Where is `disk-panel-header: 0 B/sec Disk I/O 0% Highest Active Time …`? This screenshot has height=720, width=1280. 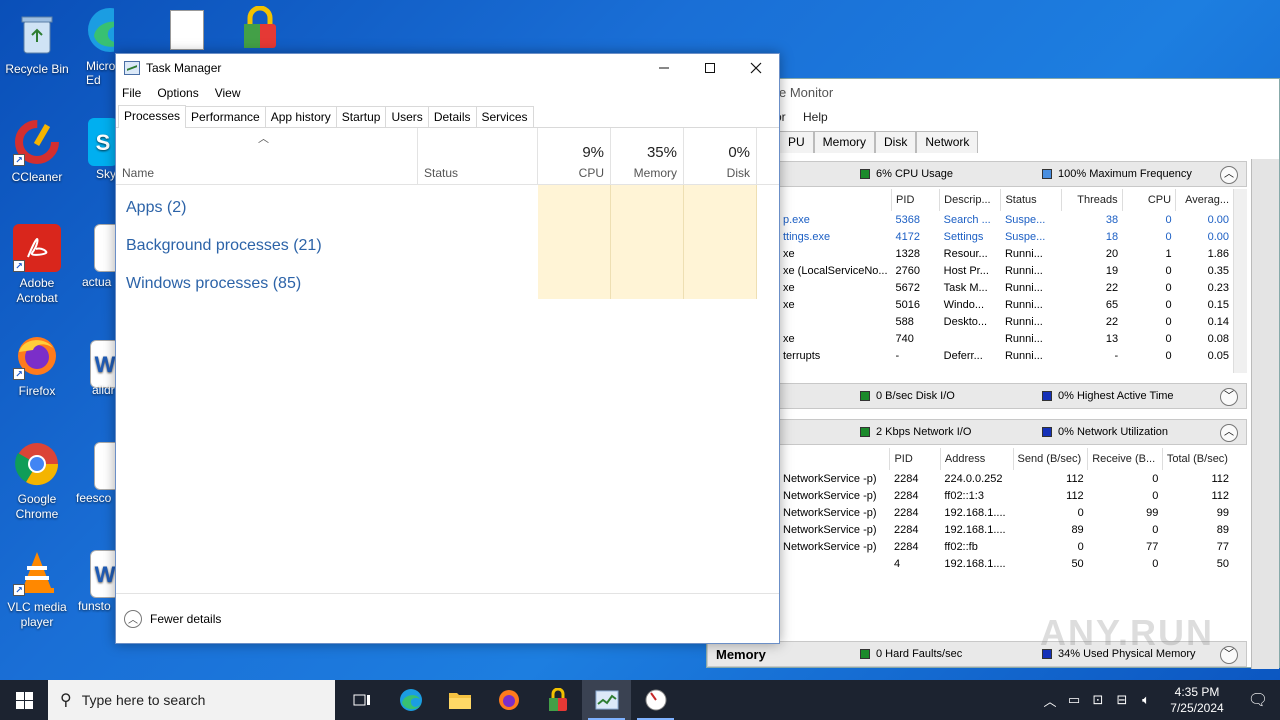
disk-panel-header: 0 B/sec Disk I/O 0% Highest Active Time … is located at coordinates (1013, 396).